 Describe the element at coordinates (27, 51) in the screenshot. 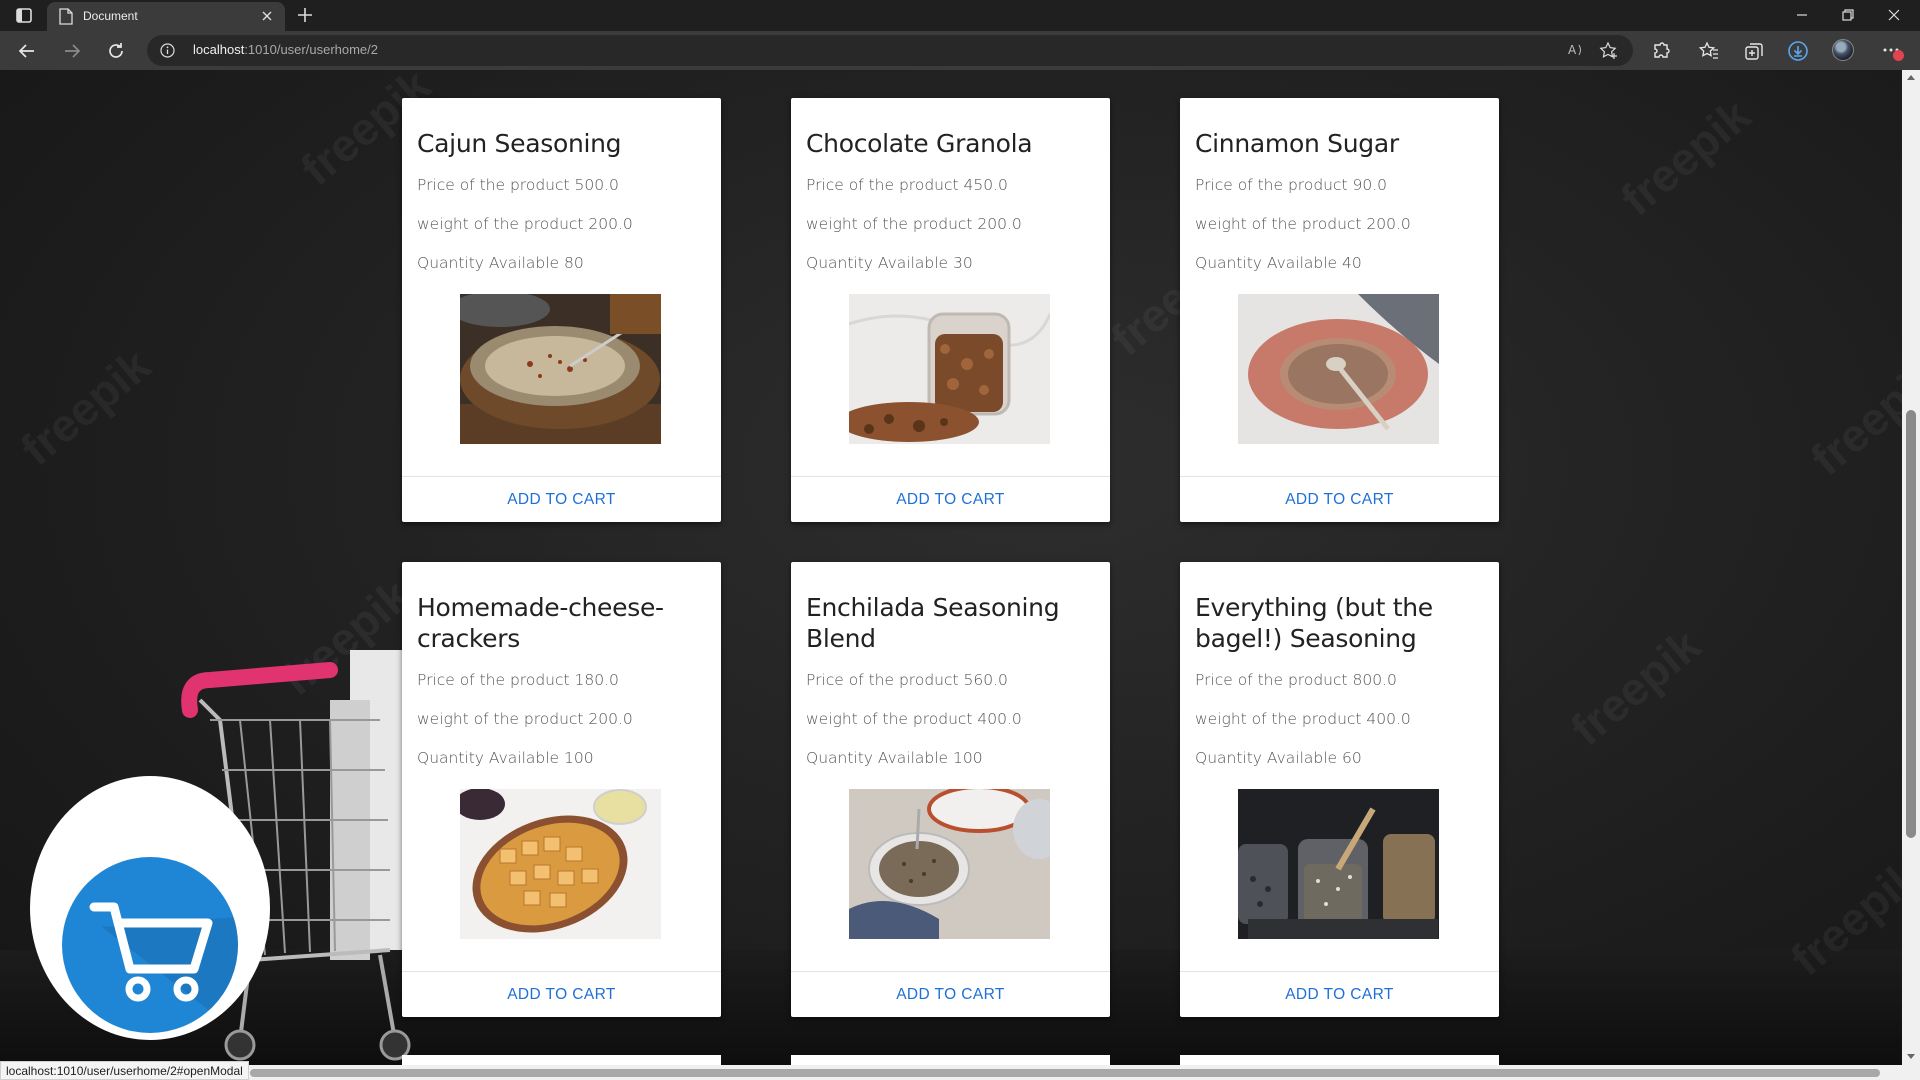

I see `back-icon` at that location.